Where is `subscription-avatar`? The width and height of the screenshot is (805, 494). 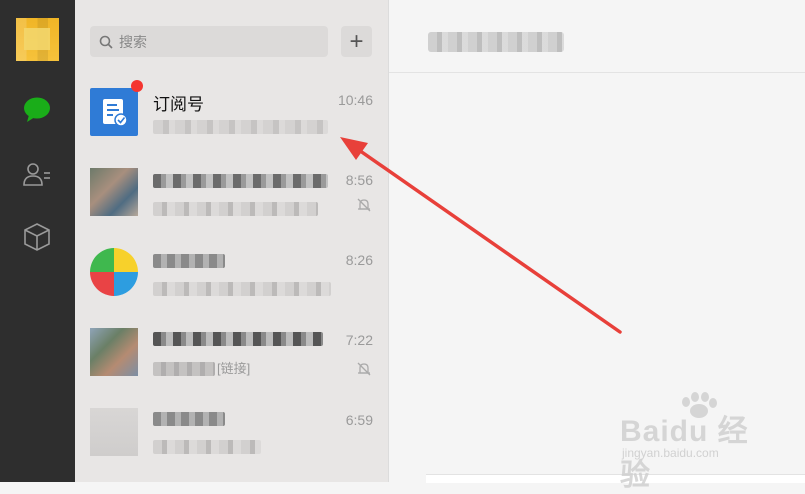 subscription-avatar is located at coordinates (114, 112).